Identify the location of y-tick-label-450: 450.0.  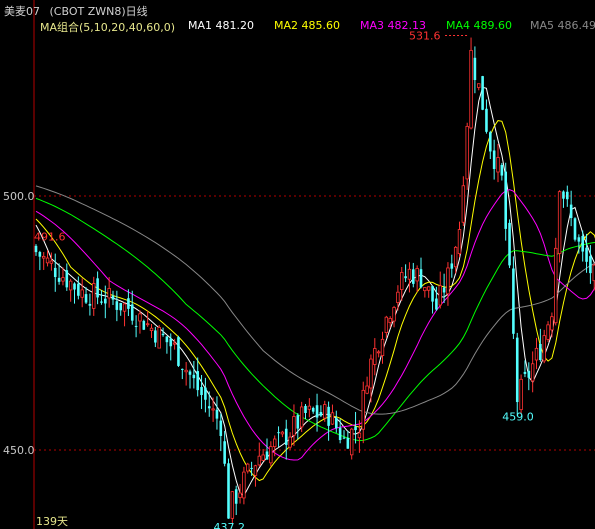
(19, 450).